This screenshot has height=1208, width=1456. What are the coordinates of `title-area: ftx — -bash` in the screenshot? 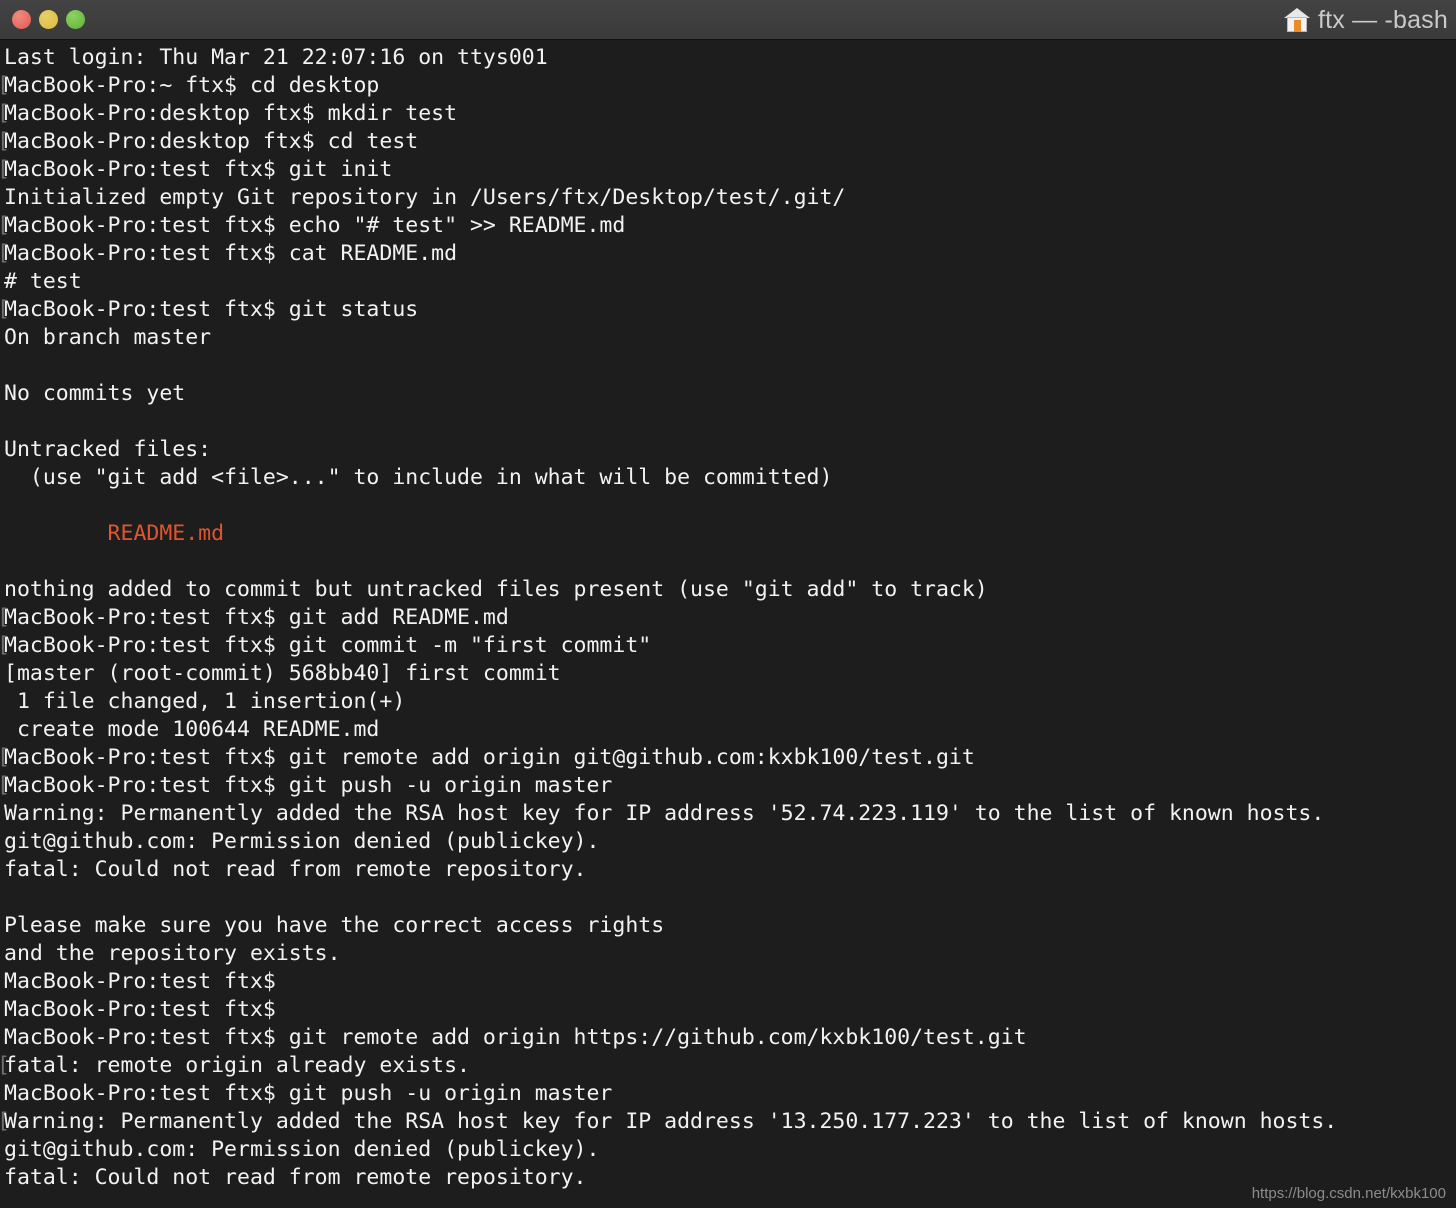 It's located at (1365, 20).